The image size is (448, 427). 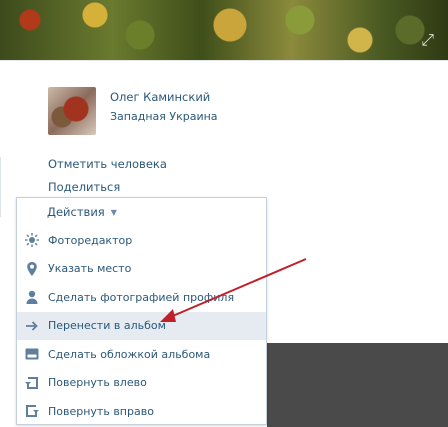 What do you see at coordinates (357, 385) in the screenshot?
I see `dark-background` at bounding box center [357, 385].